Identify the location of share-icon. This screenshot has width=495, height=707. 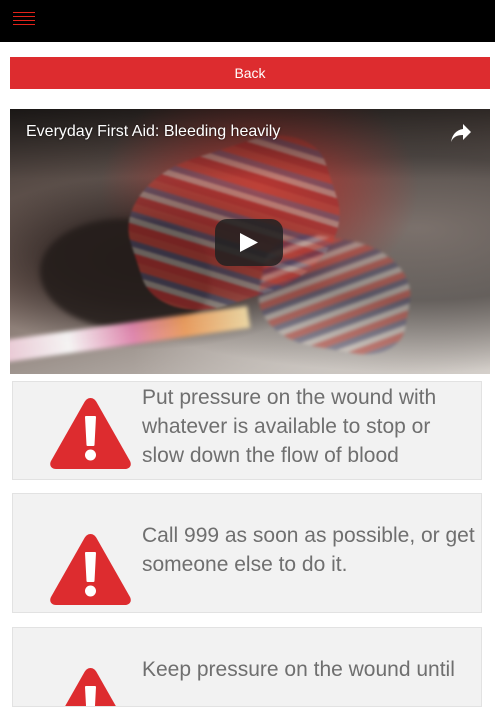
(461, 133).